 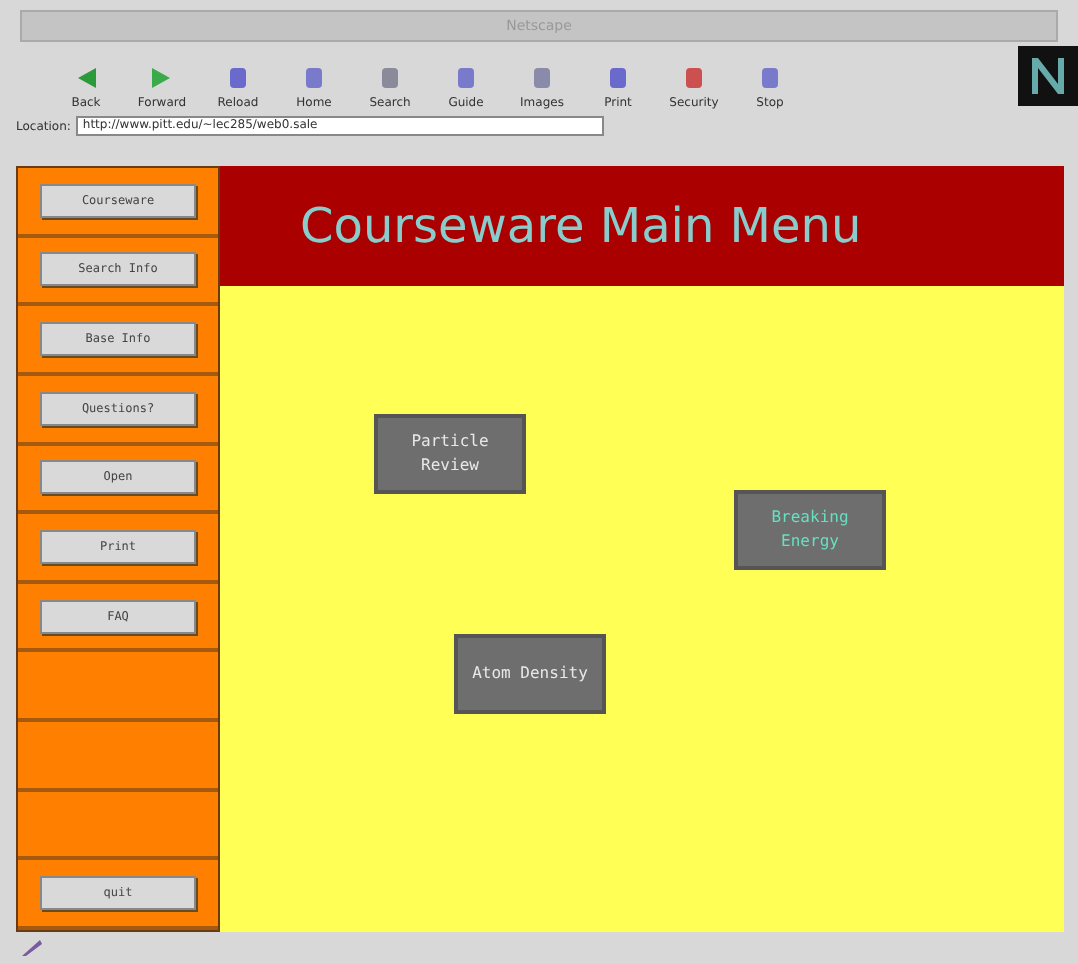 I want to click on page-title: Courseware Main Menu, so click(x=581, y=226).